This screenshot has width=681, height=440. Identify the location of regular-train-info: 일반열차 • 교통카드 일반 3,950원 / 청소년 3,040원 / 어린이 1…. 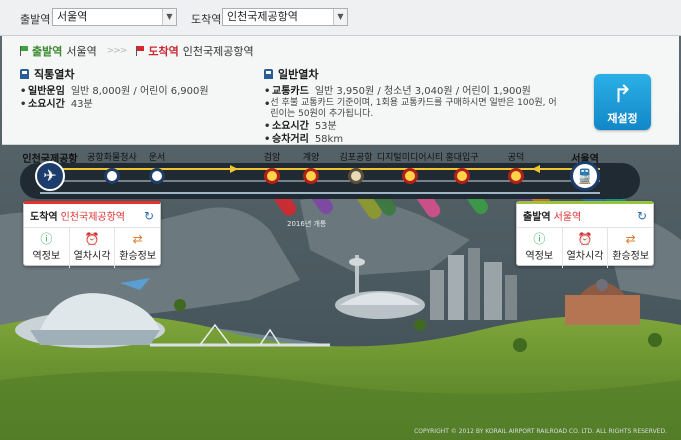
(414, 106).